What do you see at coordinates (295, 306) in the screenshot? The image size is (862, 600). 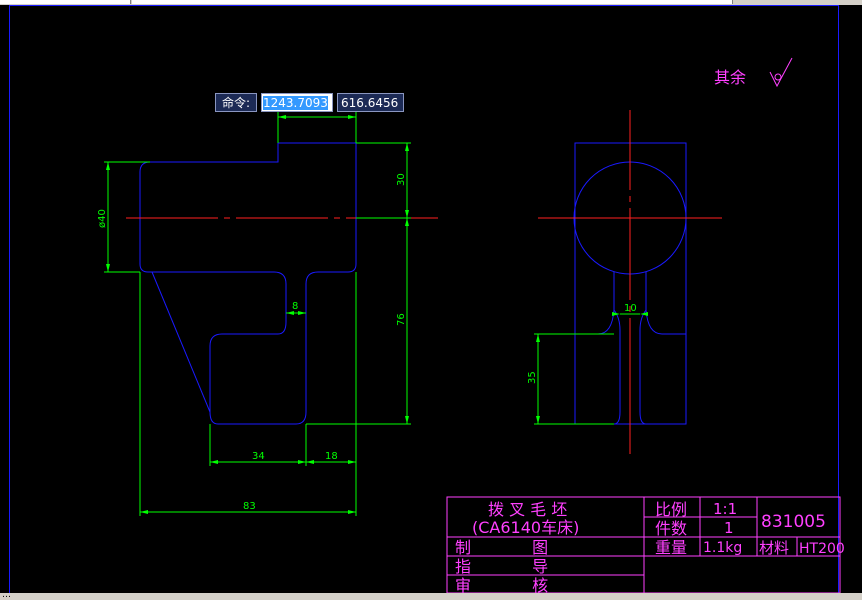 I see `dim-8-label: 8` at bounding box center [295, 306].